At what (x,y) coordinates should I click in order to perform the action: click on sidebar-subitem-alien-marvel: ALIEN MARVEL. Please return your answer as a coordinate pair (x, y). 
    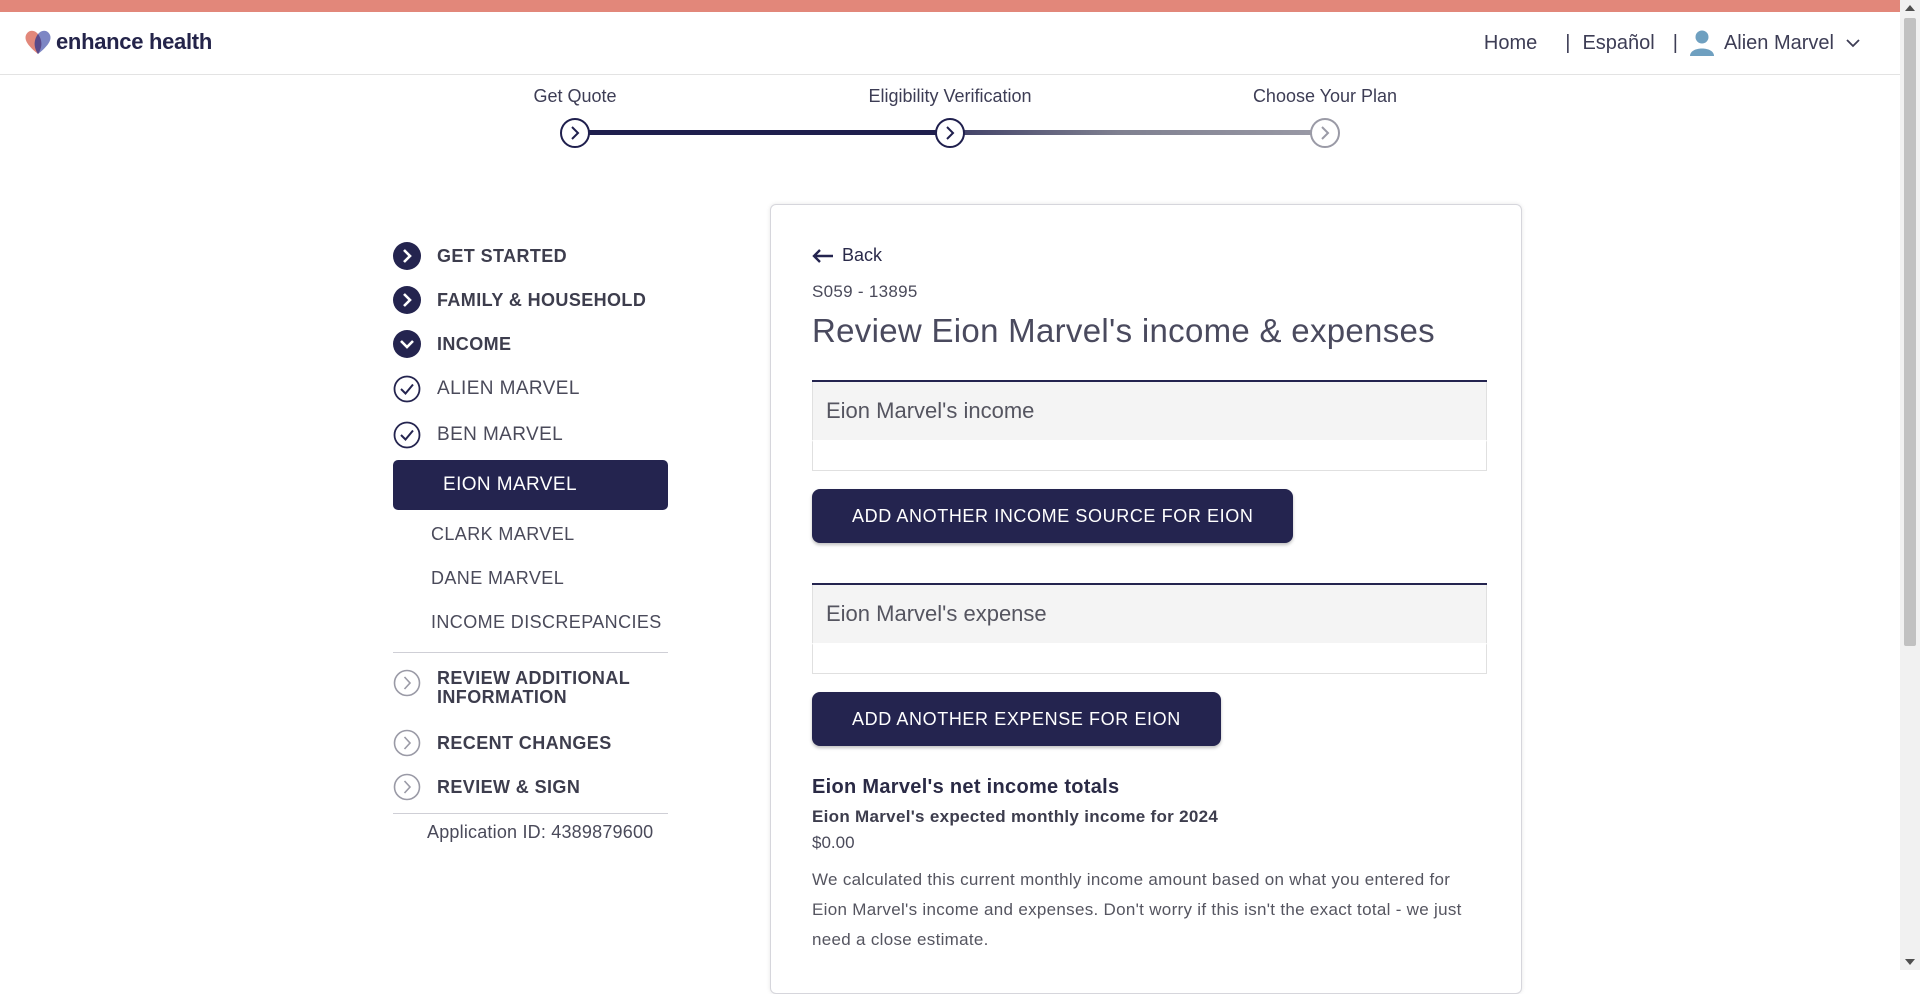
    Looking at the image, I should click on (543, 389).